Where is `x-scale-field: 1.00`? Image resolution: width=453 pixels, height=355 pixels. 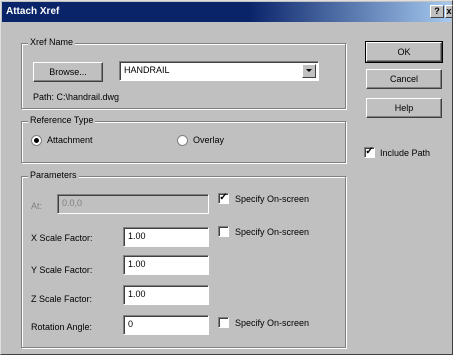 x-scale-field: 1.00 is located at coordinates (166, 237).